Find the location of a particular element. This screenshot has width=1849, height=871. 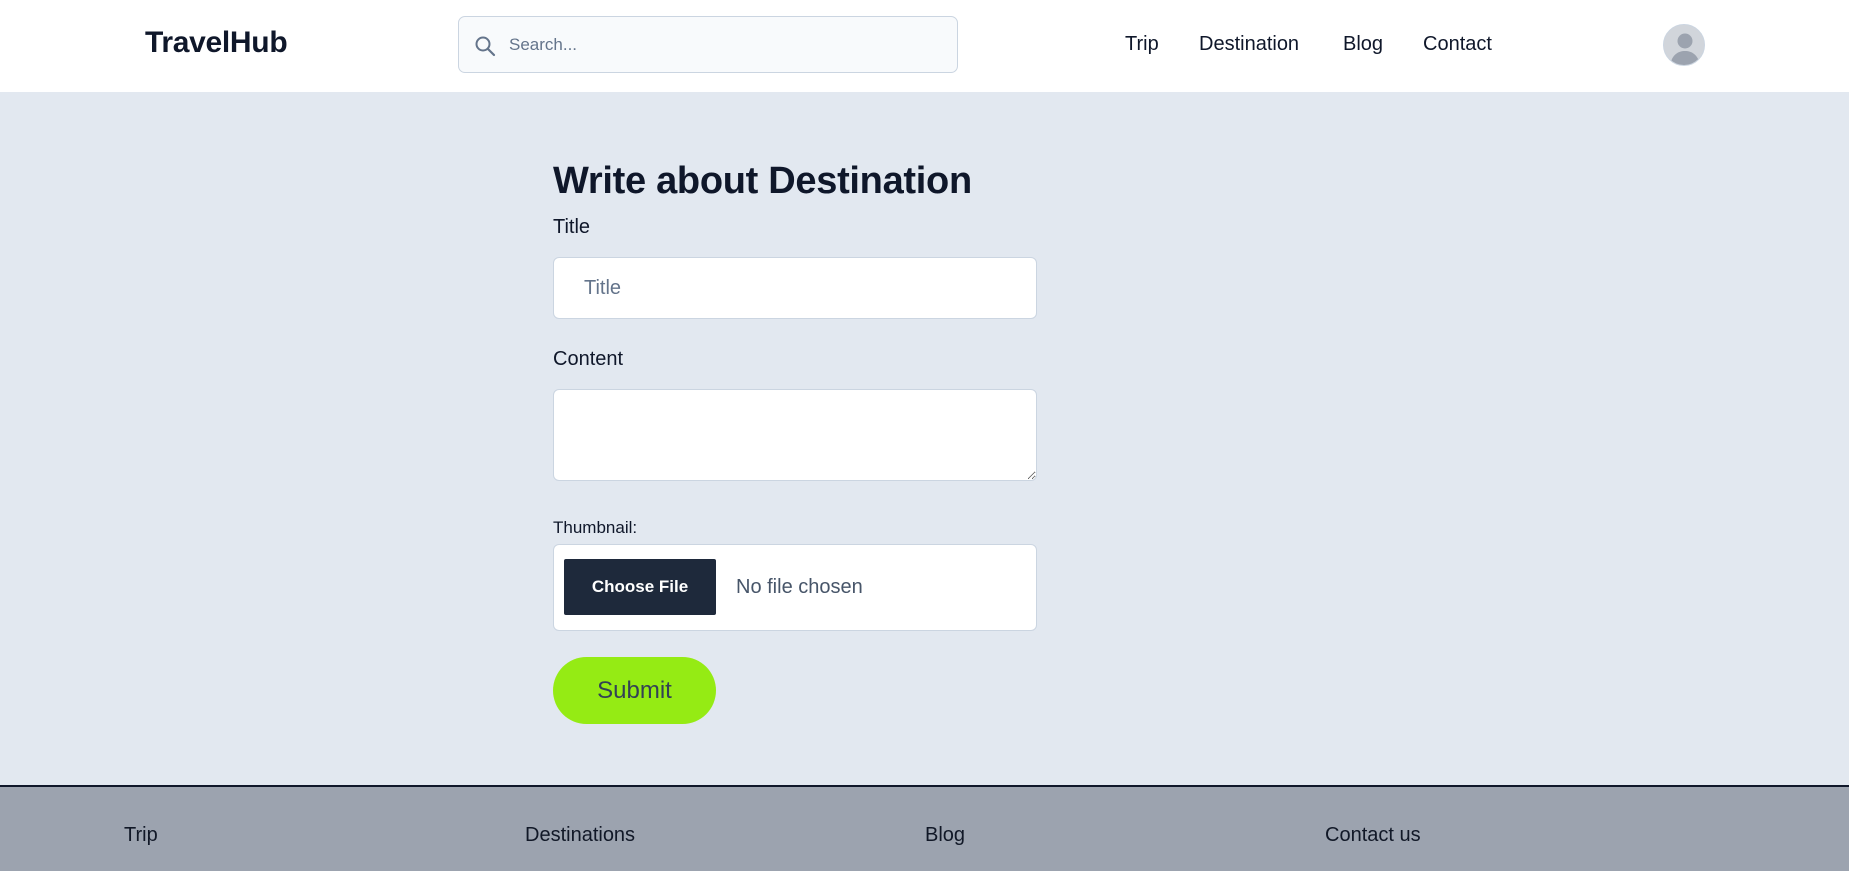

content-label: Content is located at coordinates (588, 359).